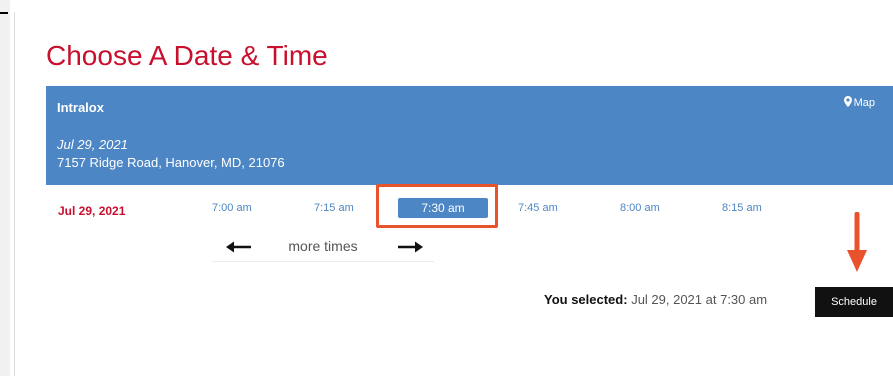 The image size is (893, 376). What do you see at coordinates (864, 103) in the screenshot?
I see `map-link-label: Map` at bounding box center [864, 103].